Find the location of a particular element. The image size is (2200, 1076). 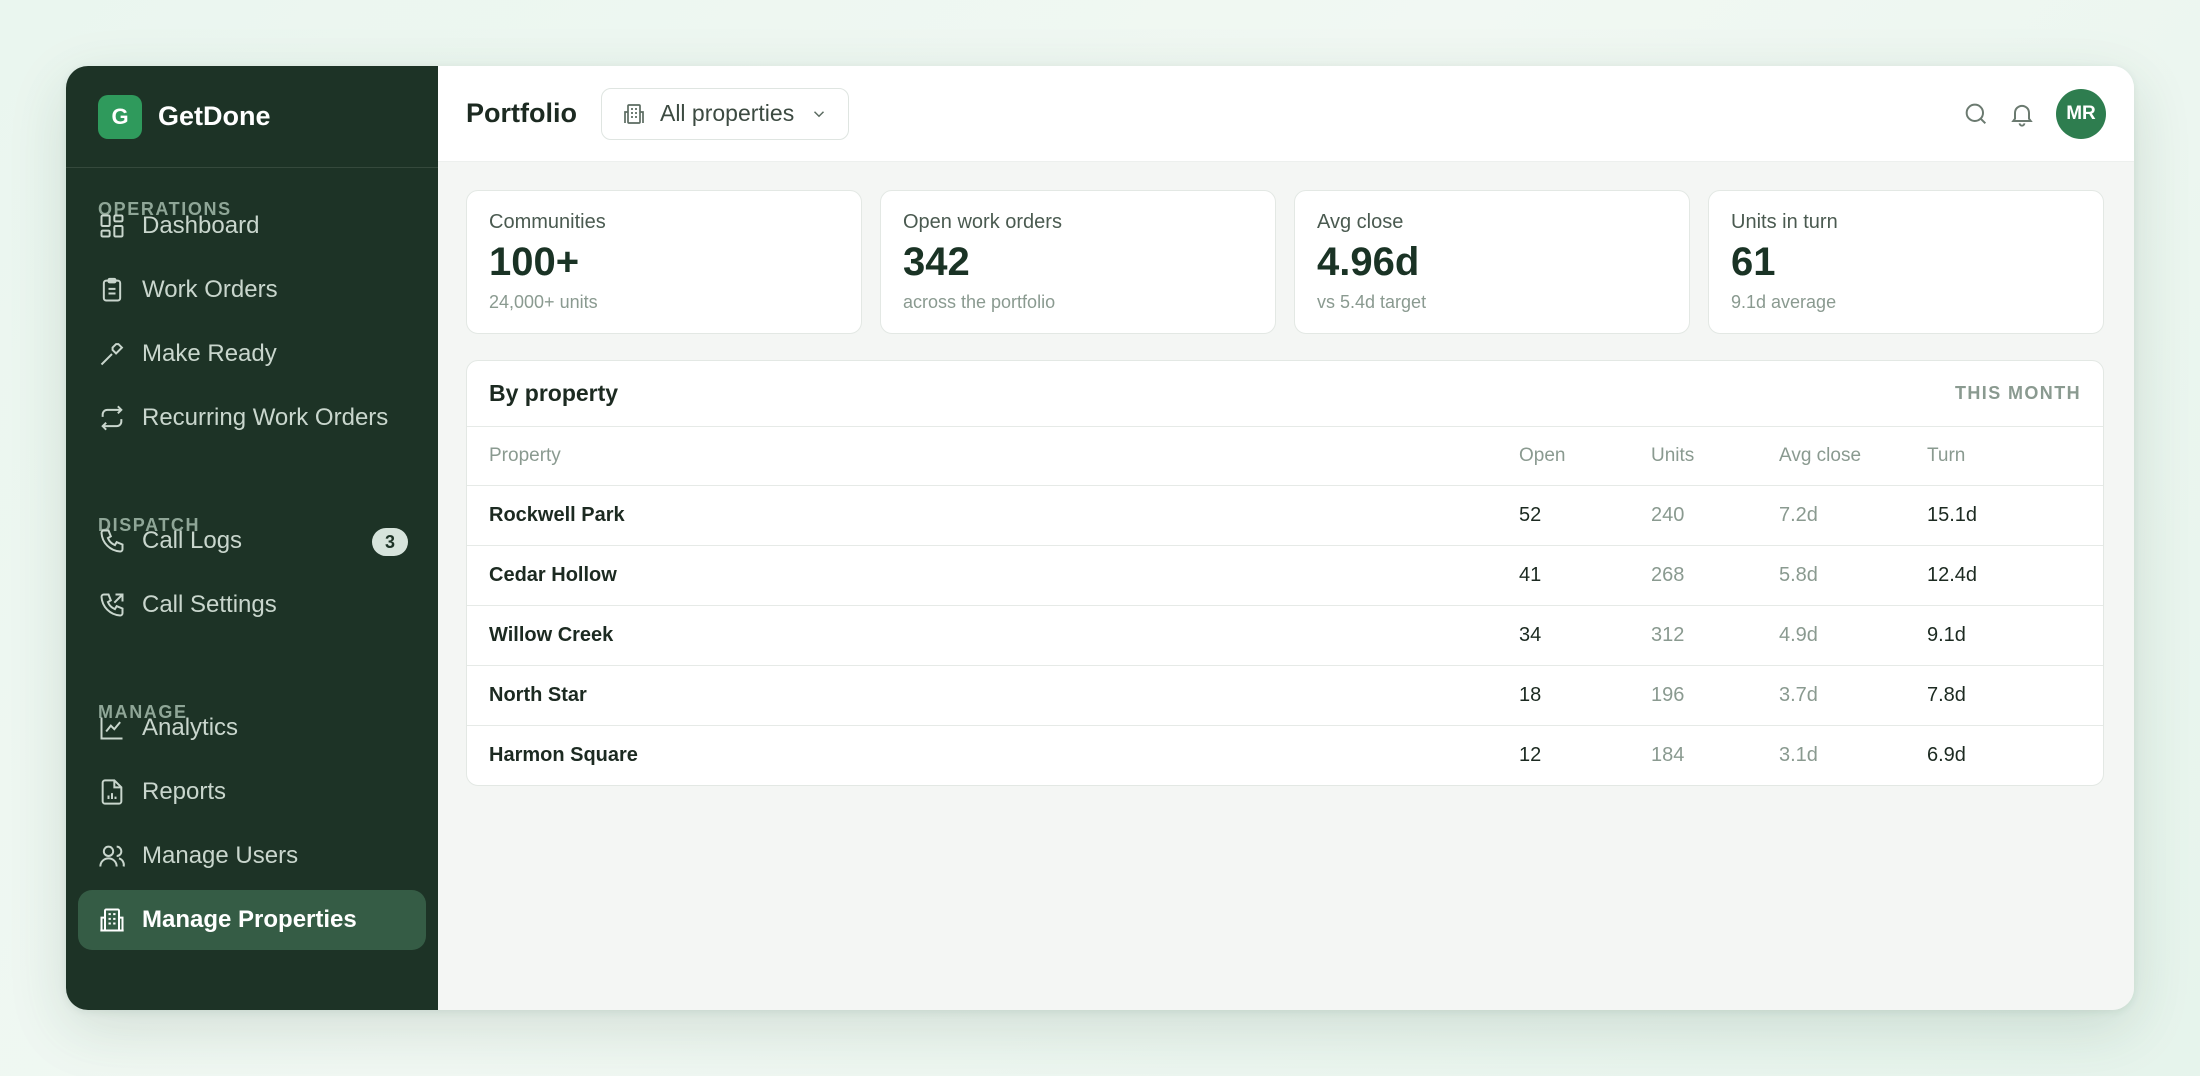

cell-property: Cedar Hollow is located at coordinates (993, 575).